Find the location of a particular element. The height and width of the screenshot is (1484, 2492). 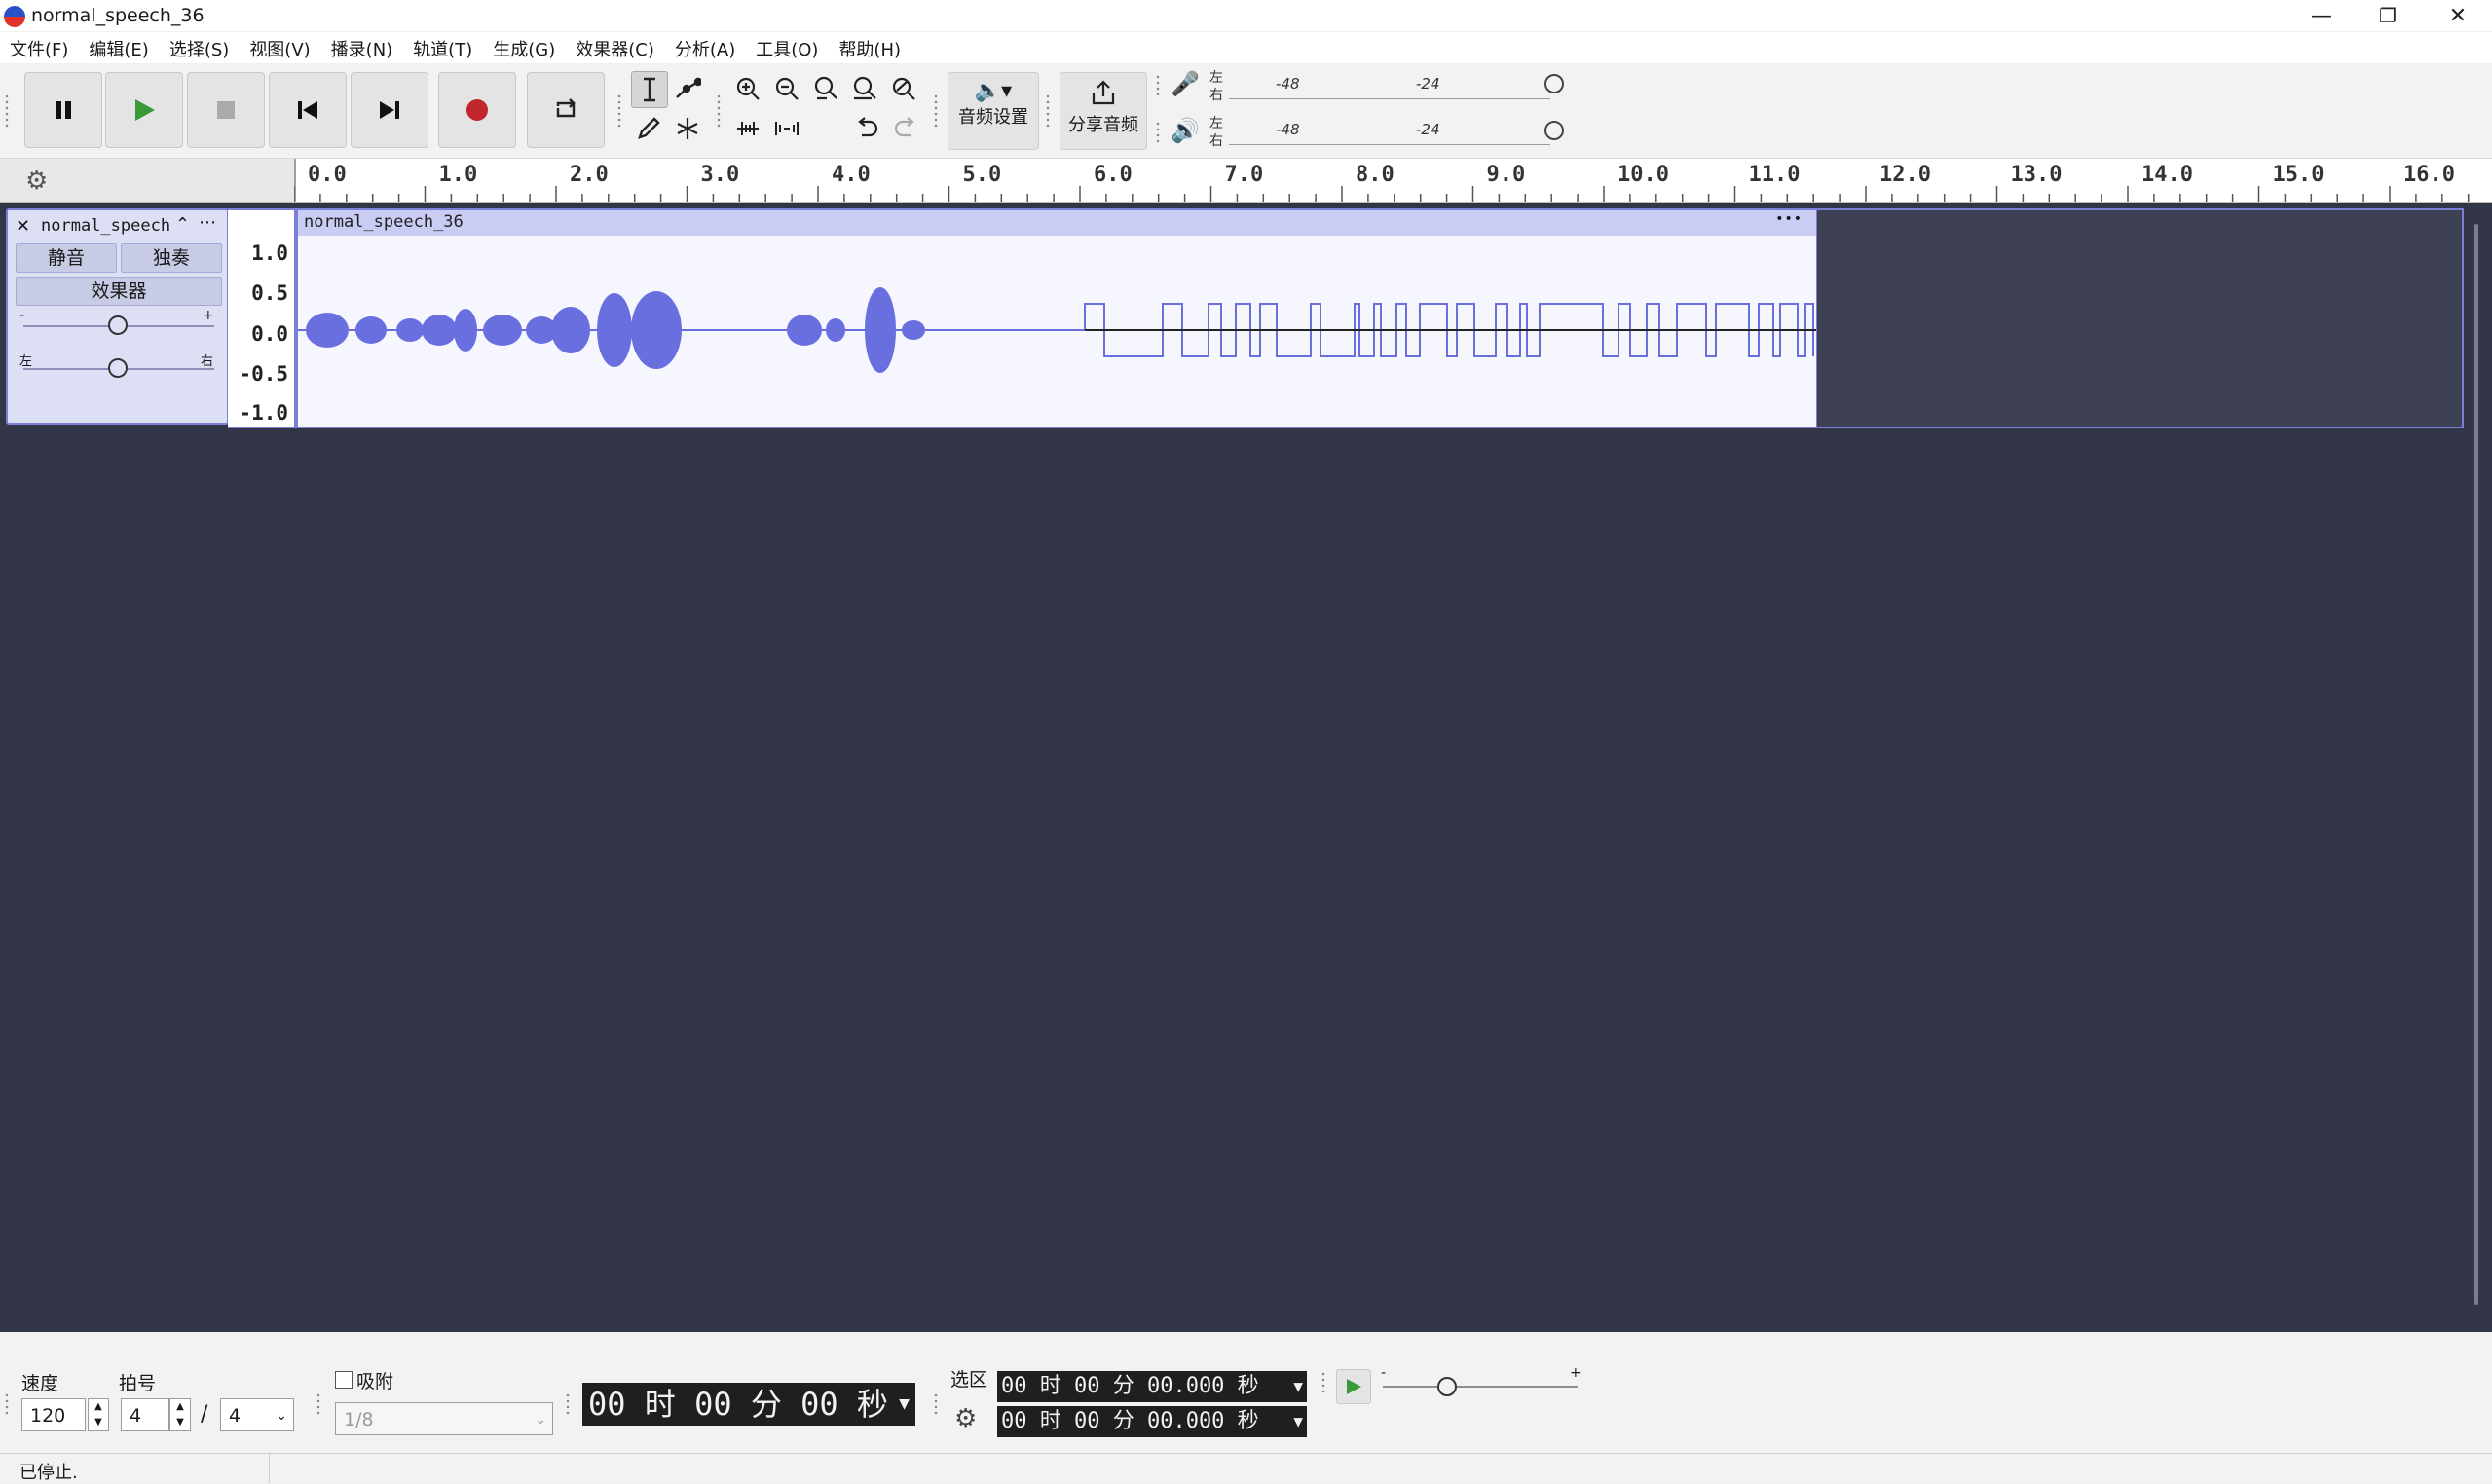

undo-icon is located at coordinates (866, 128).